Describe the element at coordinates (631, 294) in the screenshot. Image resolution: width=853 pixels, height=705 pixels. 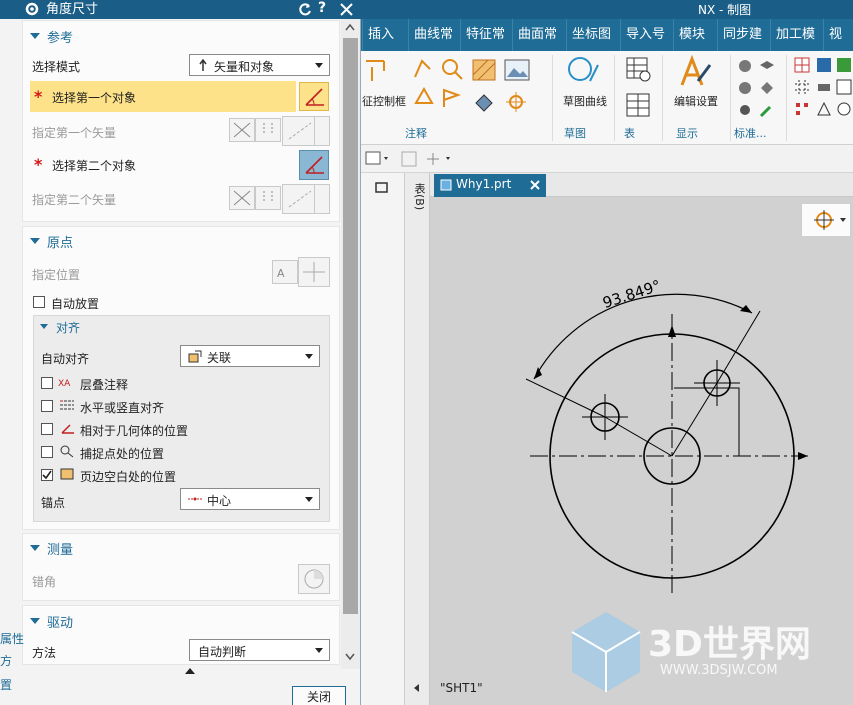
I see `dimension-text: 93.849°` at that location.